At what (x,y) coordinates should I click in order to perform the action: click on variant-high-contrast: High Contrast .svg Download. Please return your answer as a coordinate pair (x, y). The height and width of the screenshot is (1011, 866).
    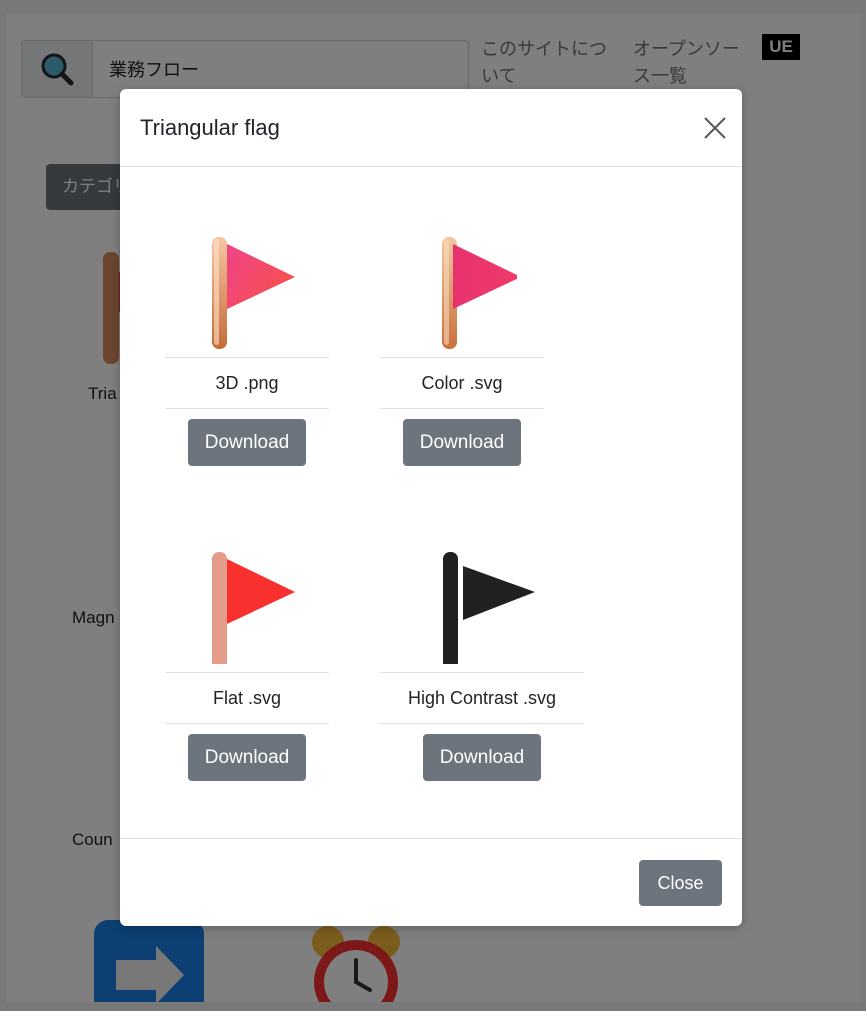
    Looking at the image, I should click on (482, 657).